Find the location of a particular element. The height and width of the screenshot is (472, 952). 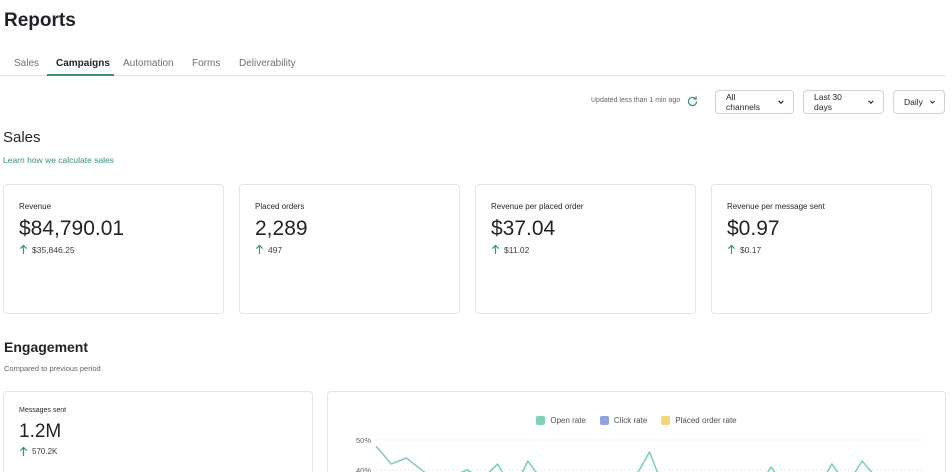

card-label: Messages sent is located at coordinates (43, 410).